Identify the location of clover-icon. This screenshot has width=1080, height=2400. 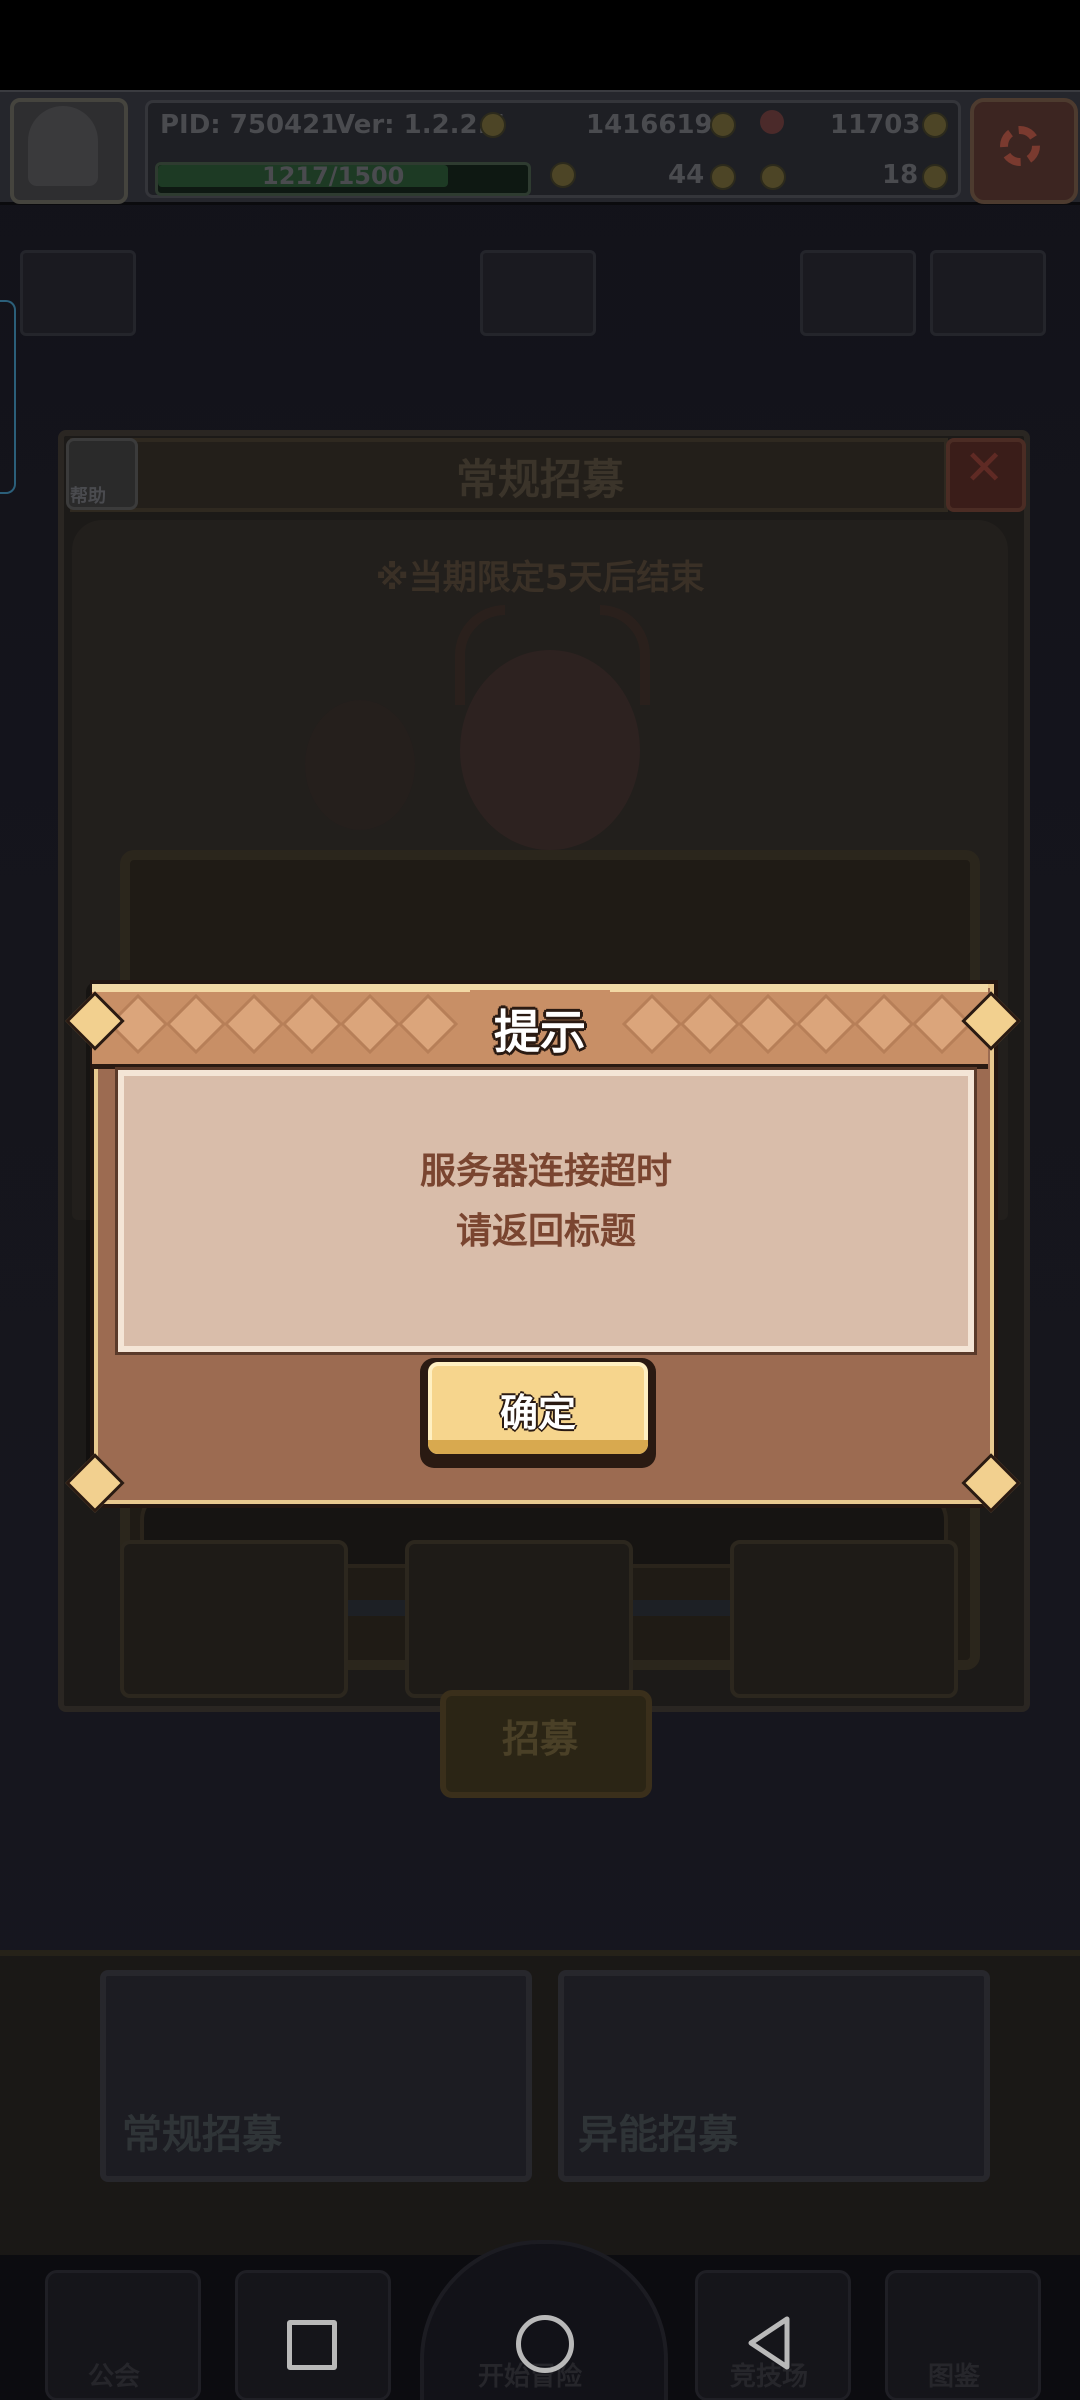
(563, 175).